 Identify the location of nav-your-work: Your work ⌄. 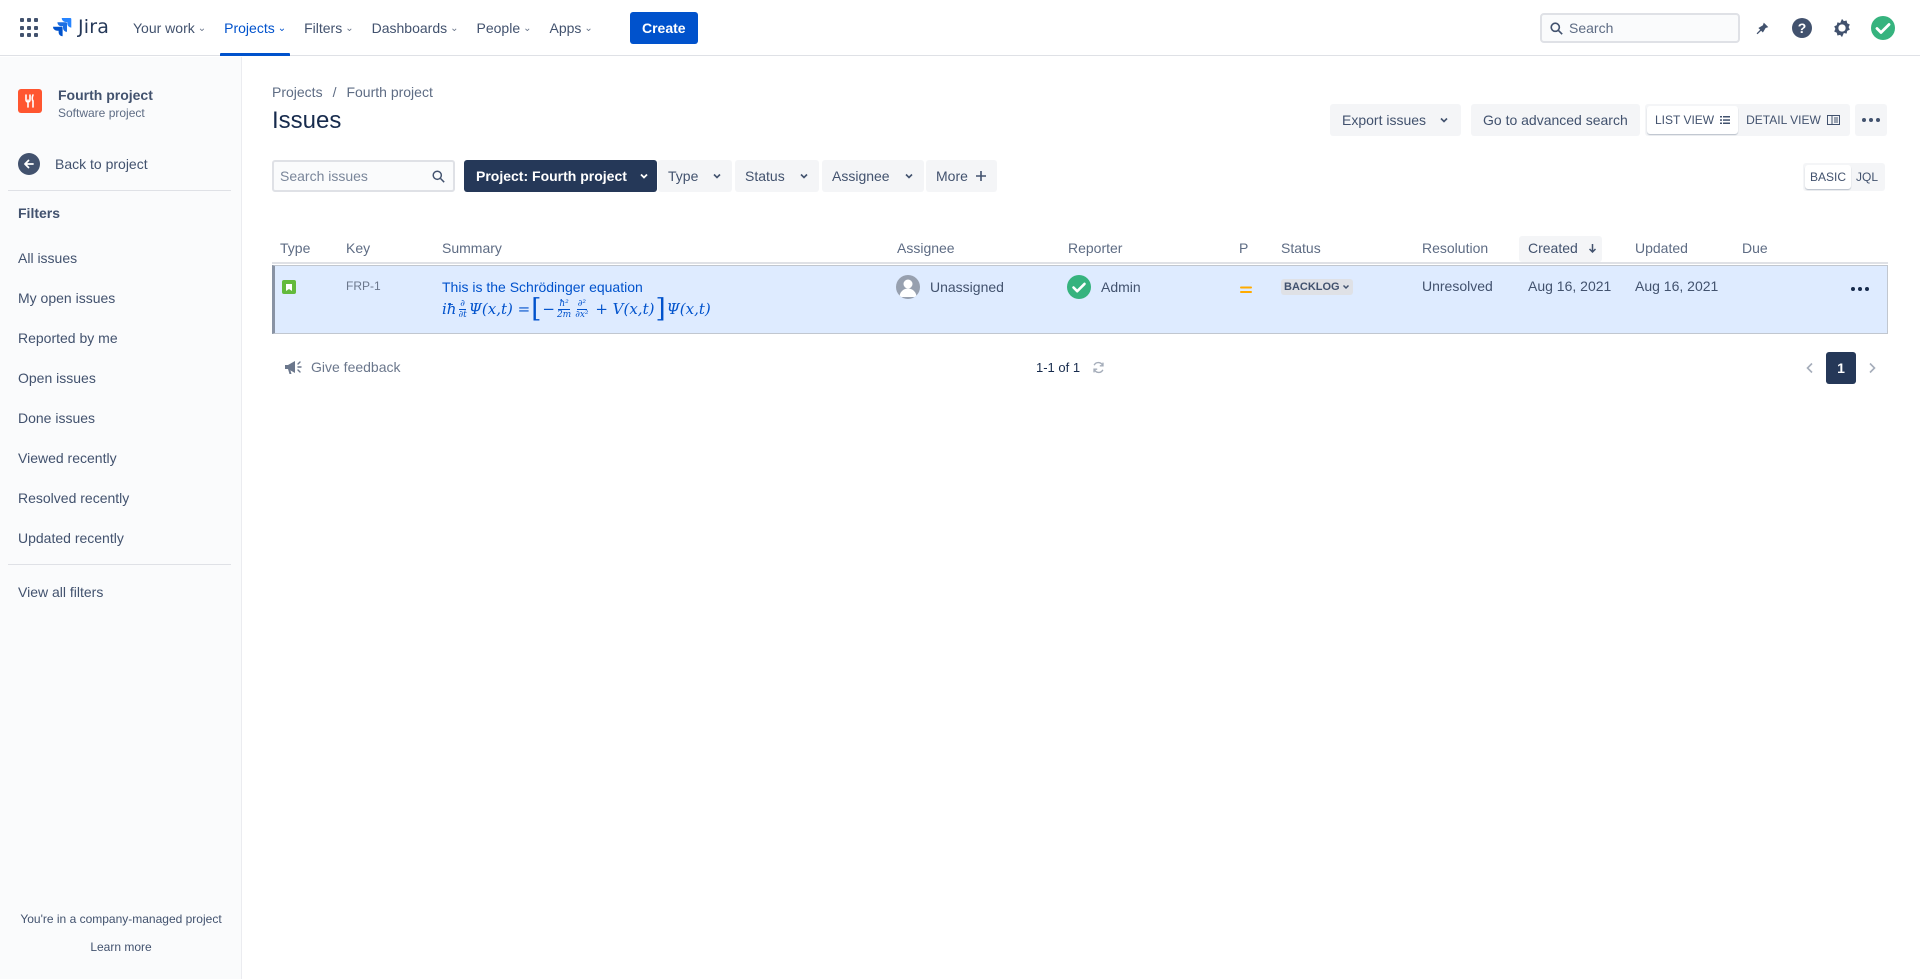
(169, 28).